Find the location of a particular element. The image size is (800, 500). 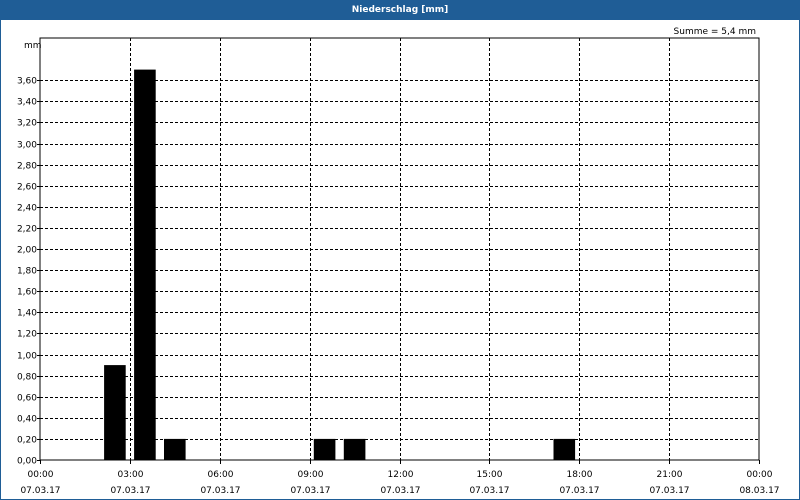

y-tick-label: 0,80 is located at coordinates (27, 378).